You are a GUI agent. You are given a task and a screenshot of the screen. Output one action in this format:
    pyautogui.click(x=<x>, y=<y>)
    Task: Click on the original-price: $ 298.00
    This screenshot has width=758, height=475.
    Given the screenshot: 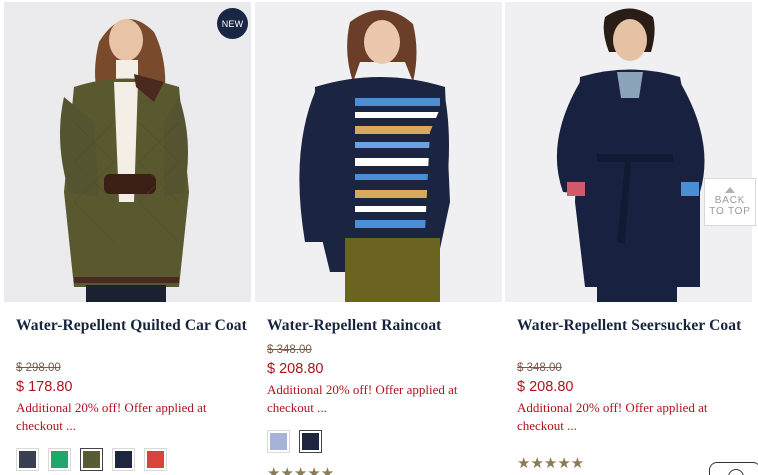 What is the action you would take?
    pyautogui.click(x=38, y=368)
    